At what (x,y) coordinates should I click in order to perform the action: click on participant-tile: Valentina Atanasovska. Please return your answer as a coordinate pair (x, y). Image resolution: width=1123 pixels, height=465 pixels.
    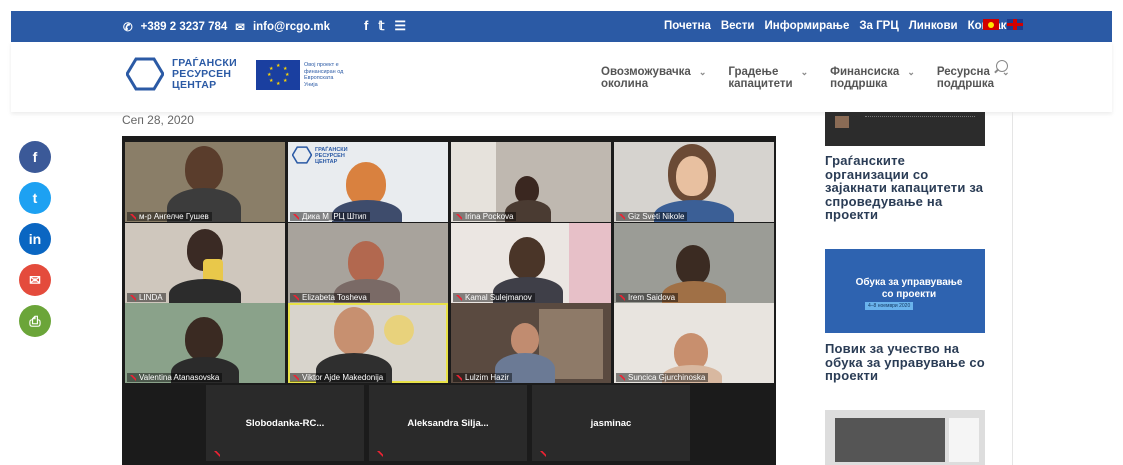
    Looking at the image, I should click on (205, 343).